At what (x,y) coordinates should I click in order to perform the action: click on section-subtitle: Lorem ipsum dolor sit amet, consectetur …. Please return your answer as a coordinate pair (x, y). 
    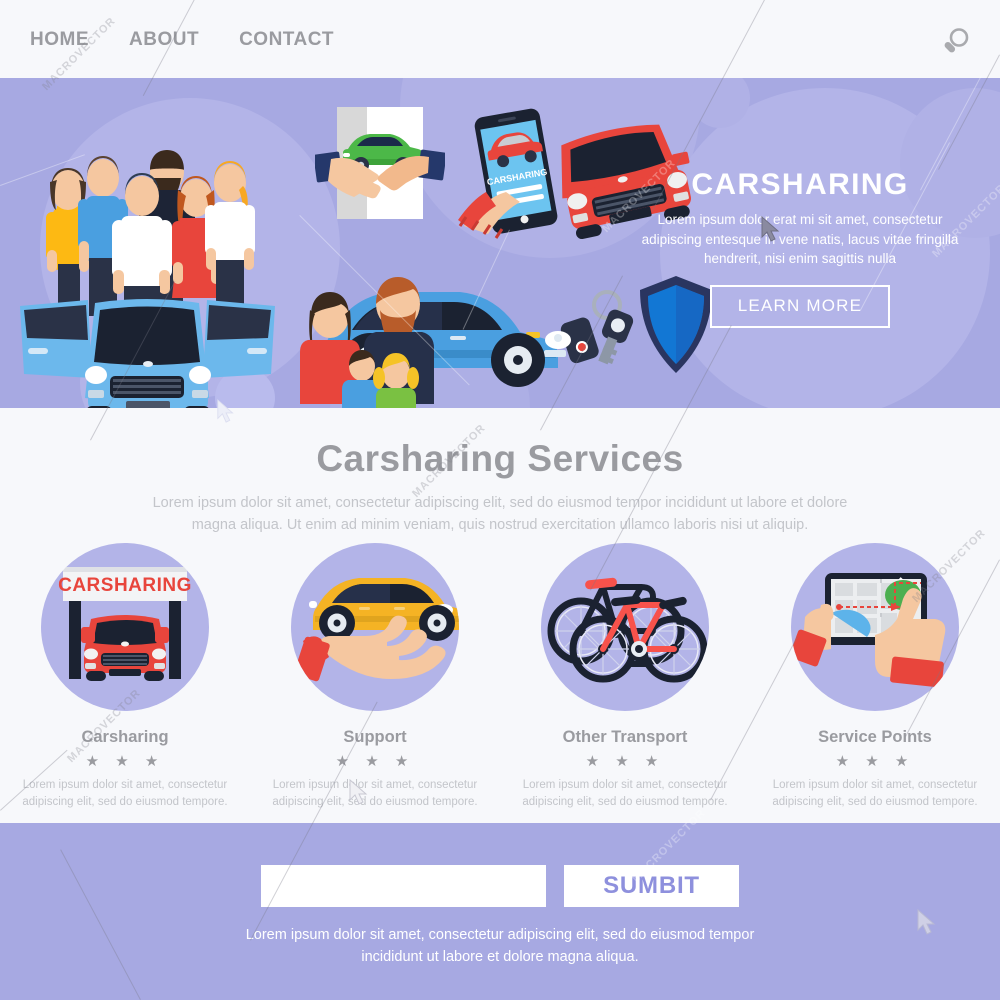
    Looking at the image, I should click on (500, 514).